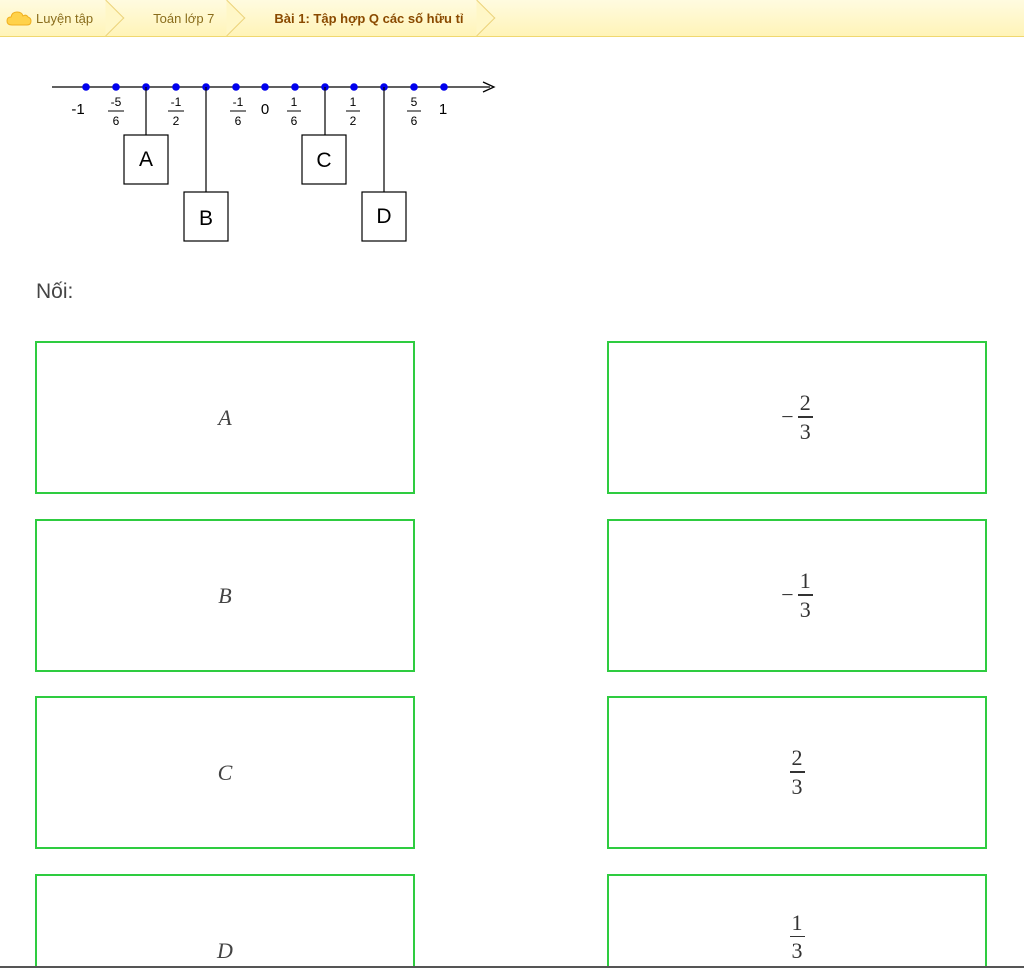 Image resolution: width=1024 pixels, height=968 pixels. I want to click on tick-num: 5, so click(414, 102).